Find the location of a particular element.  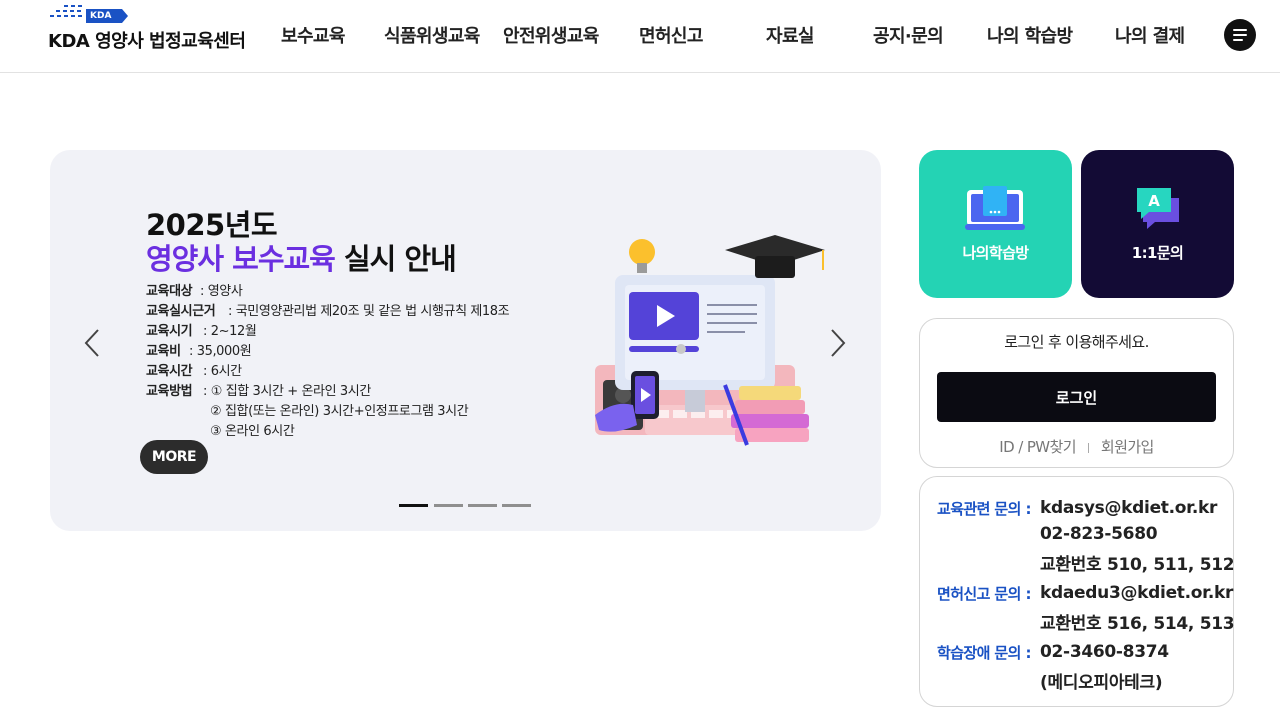

chat-bubble-icon: A is located at coordinates (1158, 208).